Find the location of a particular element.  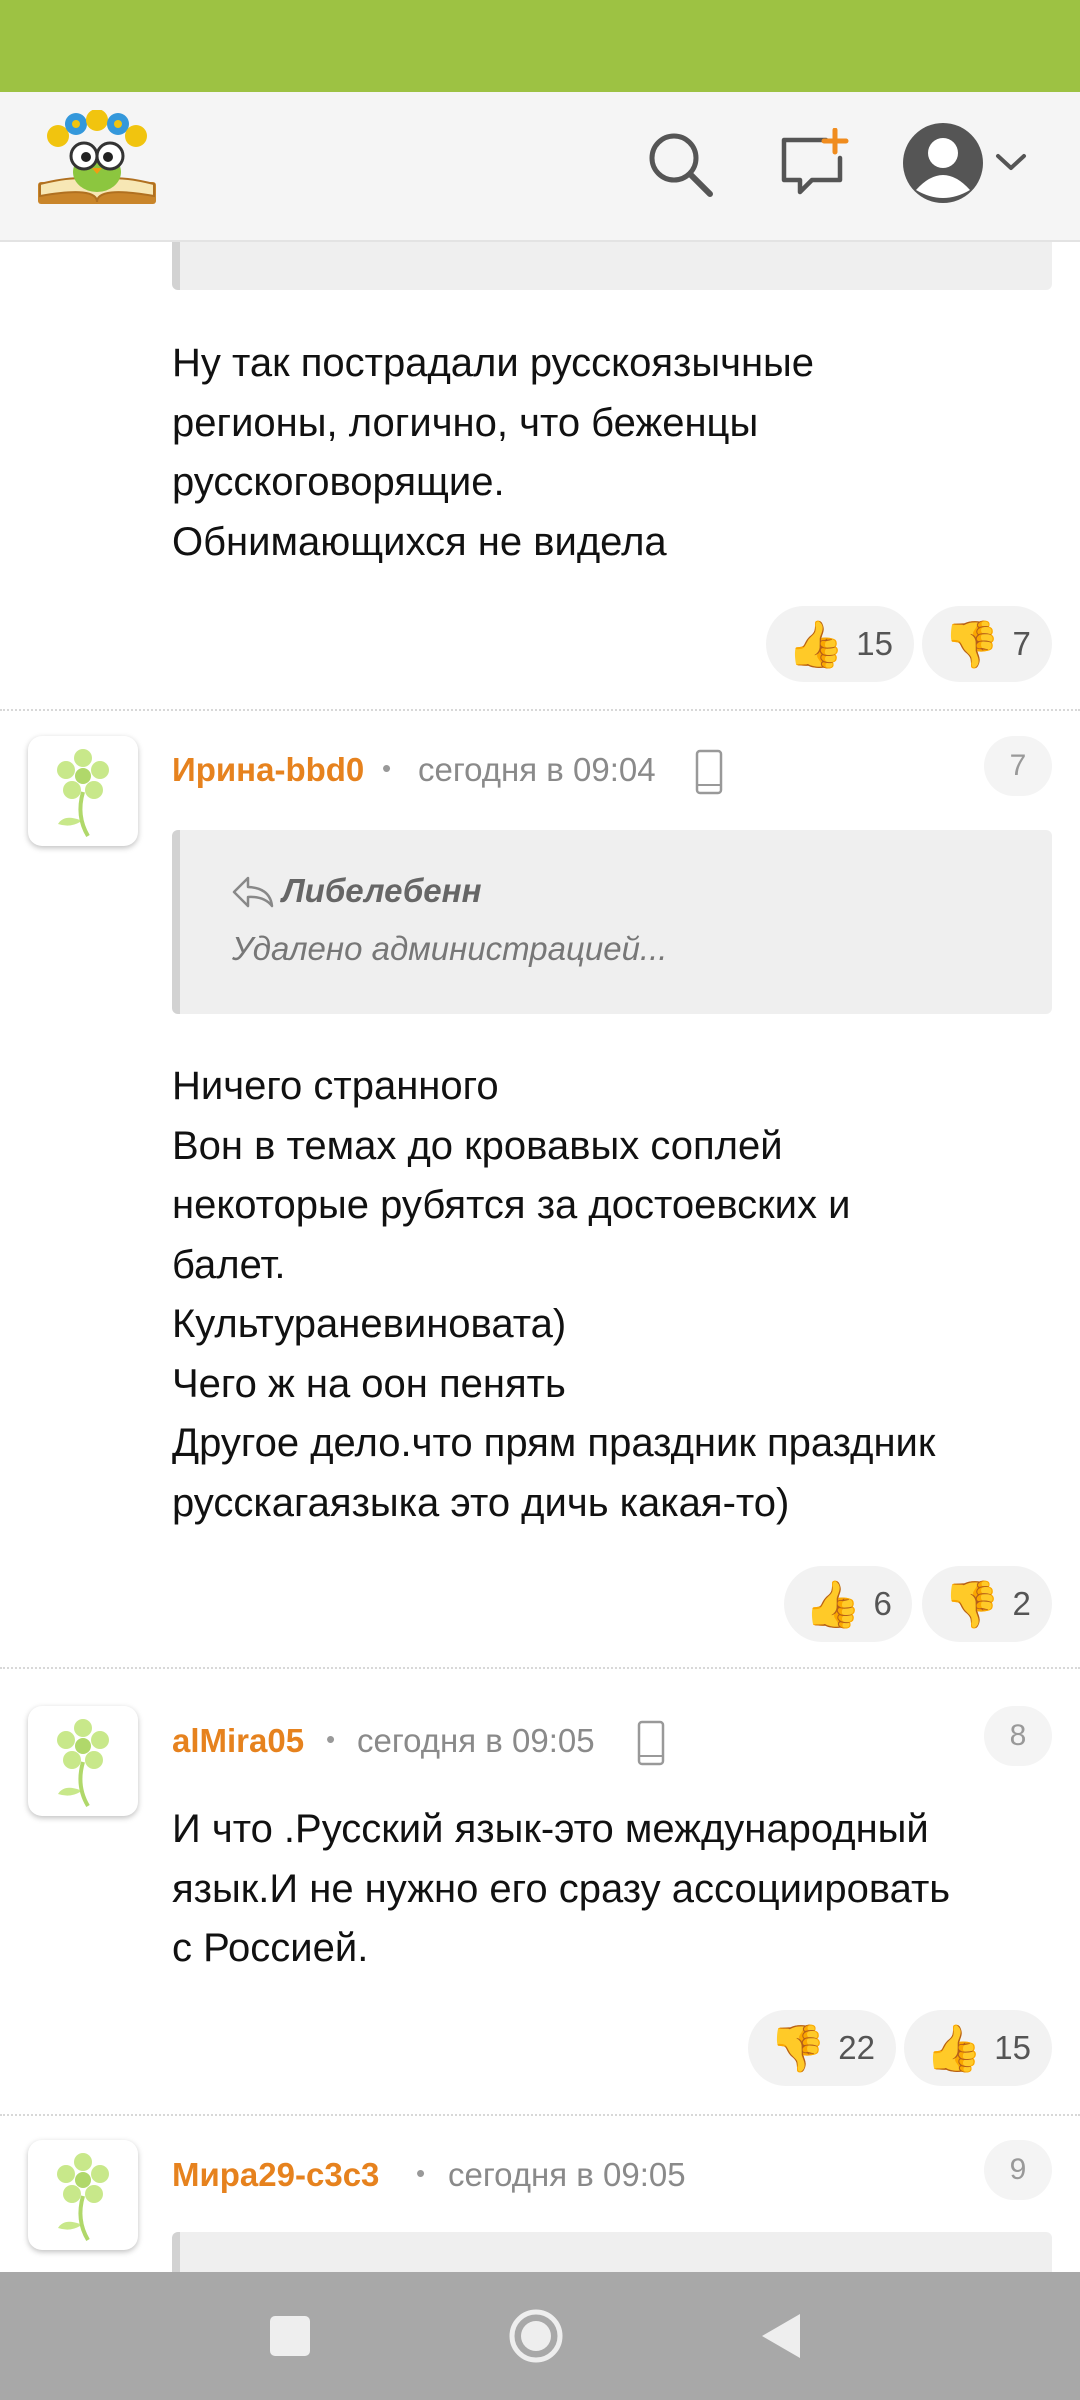

comment-number: 9 is located at coordinates (1018, 2170).